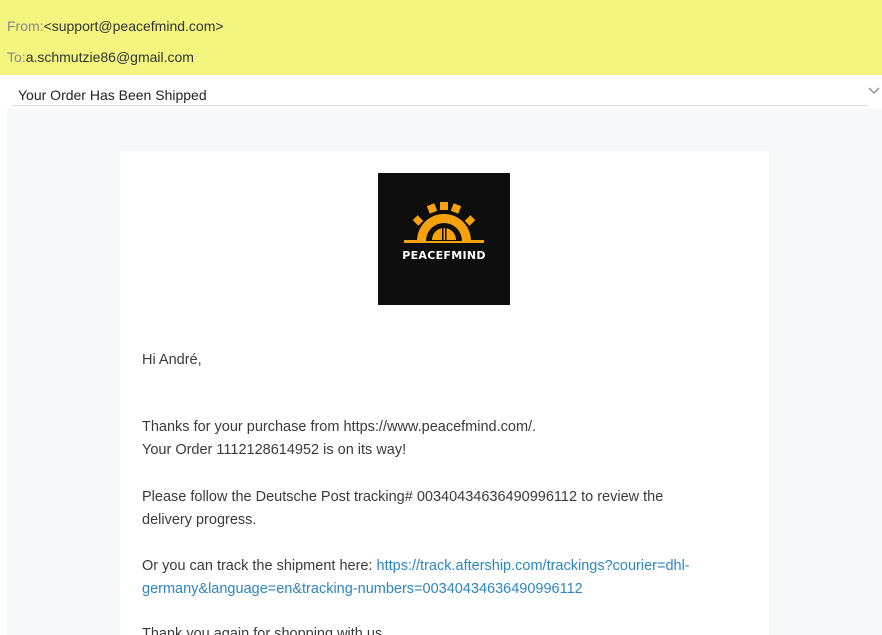  Describe the element at coordinates (25, 26) in the screenshot. I see `from-label: From:` at that location.